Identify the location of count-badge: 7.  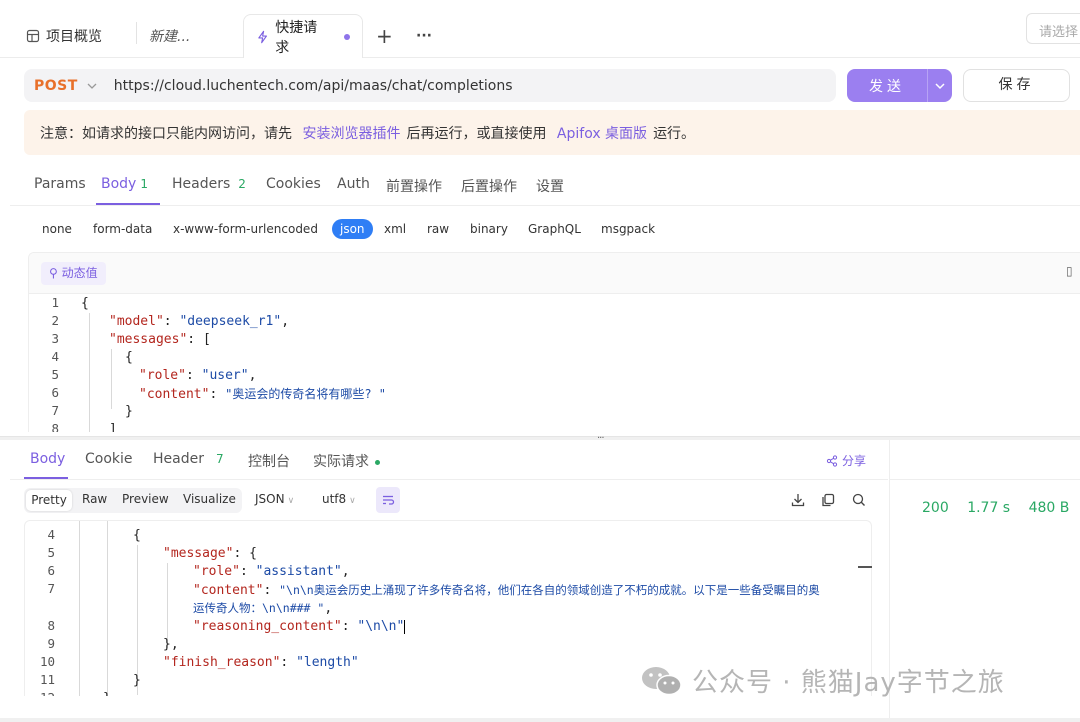
(219, 459).